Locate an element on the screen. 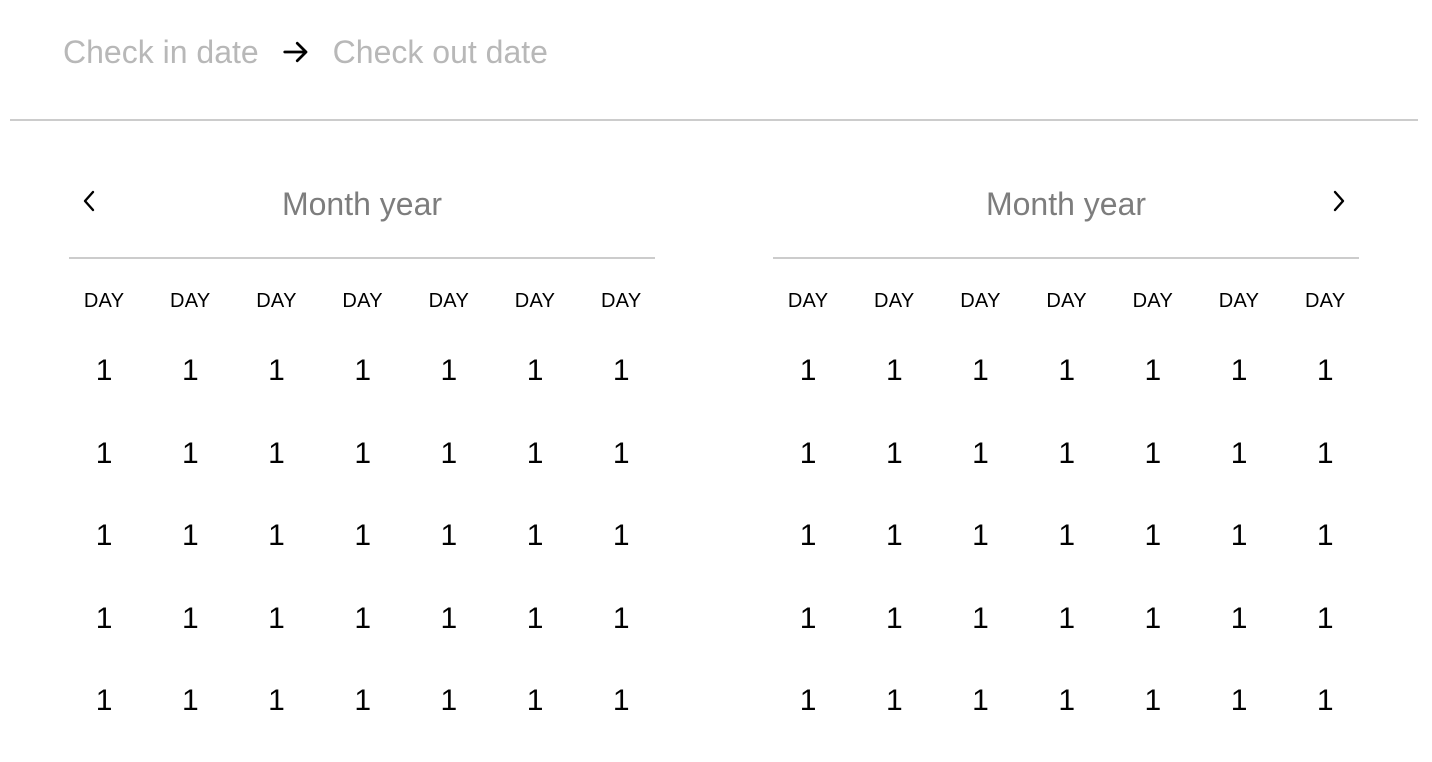  date-range-inputs: Check in date Check out date is located at coordinates (305, 52).